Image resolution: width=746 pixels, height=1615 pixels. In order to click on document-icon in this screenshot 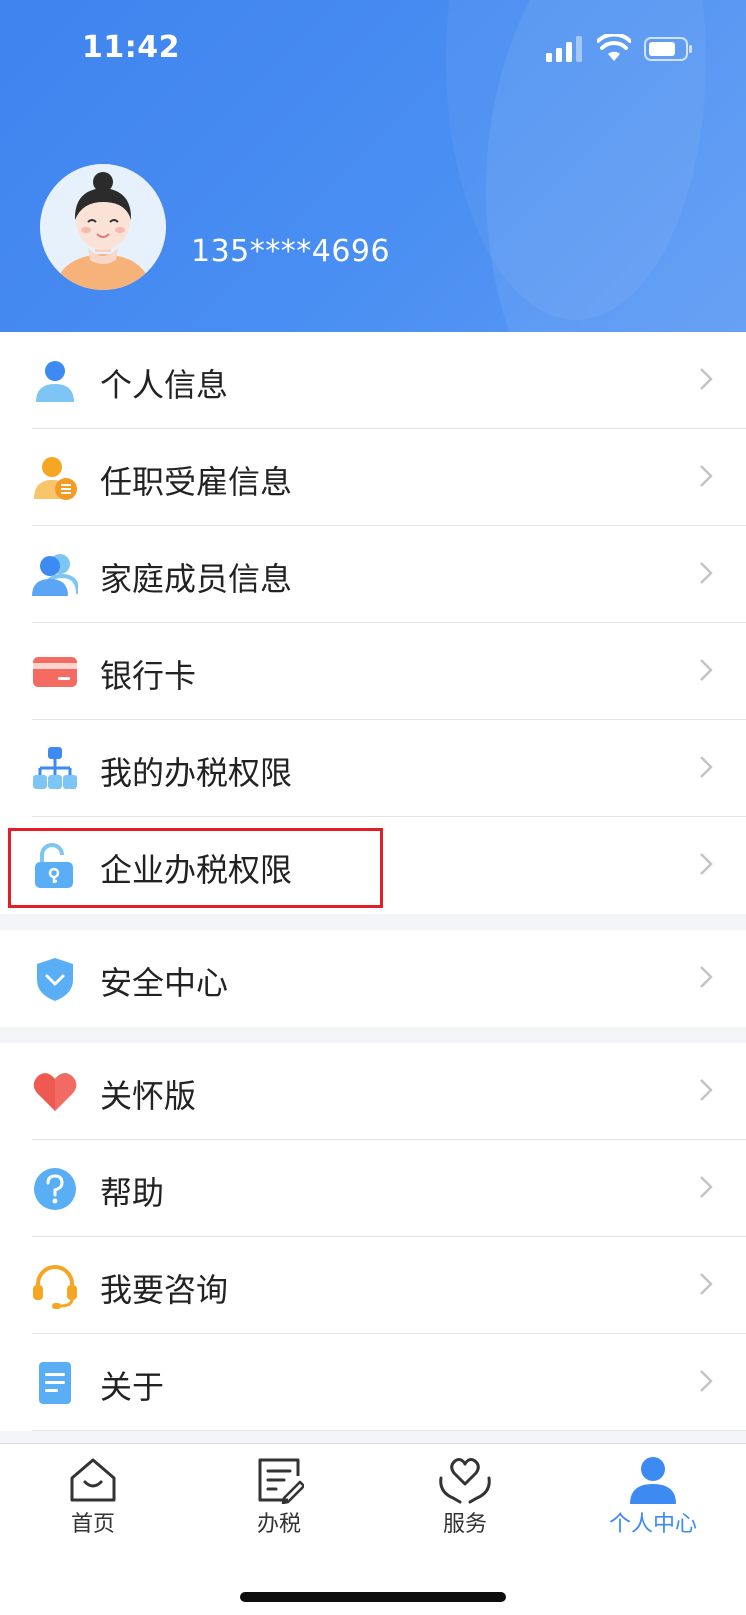, I will do `click(55, 1383)`.